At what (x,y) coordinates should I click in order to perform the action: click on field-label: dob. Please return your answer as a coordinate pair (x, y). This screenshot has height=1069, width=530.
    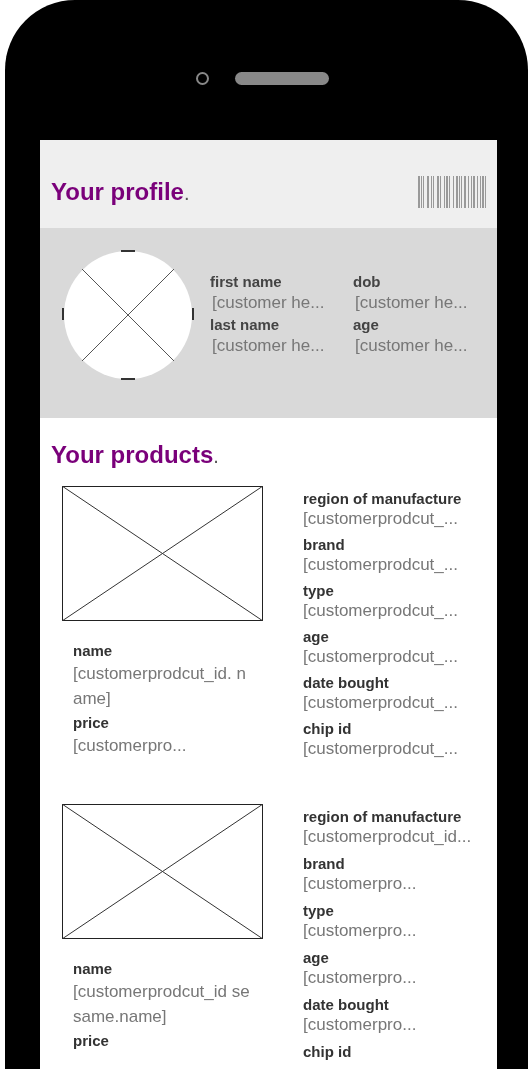
    Looking at the image, I should click on (367, 281).